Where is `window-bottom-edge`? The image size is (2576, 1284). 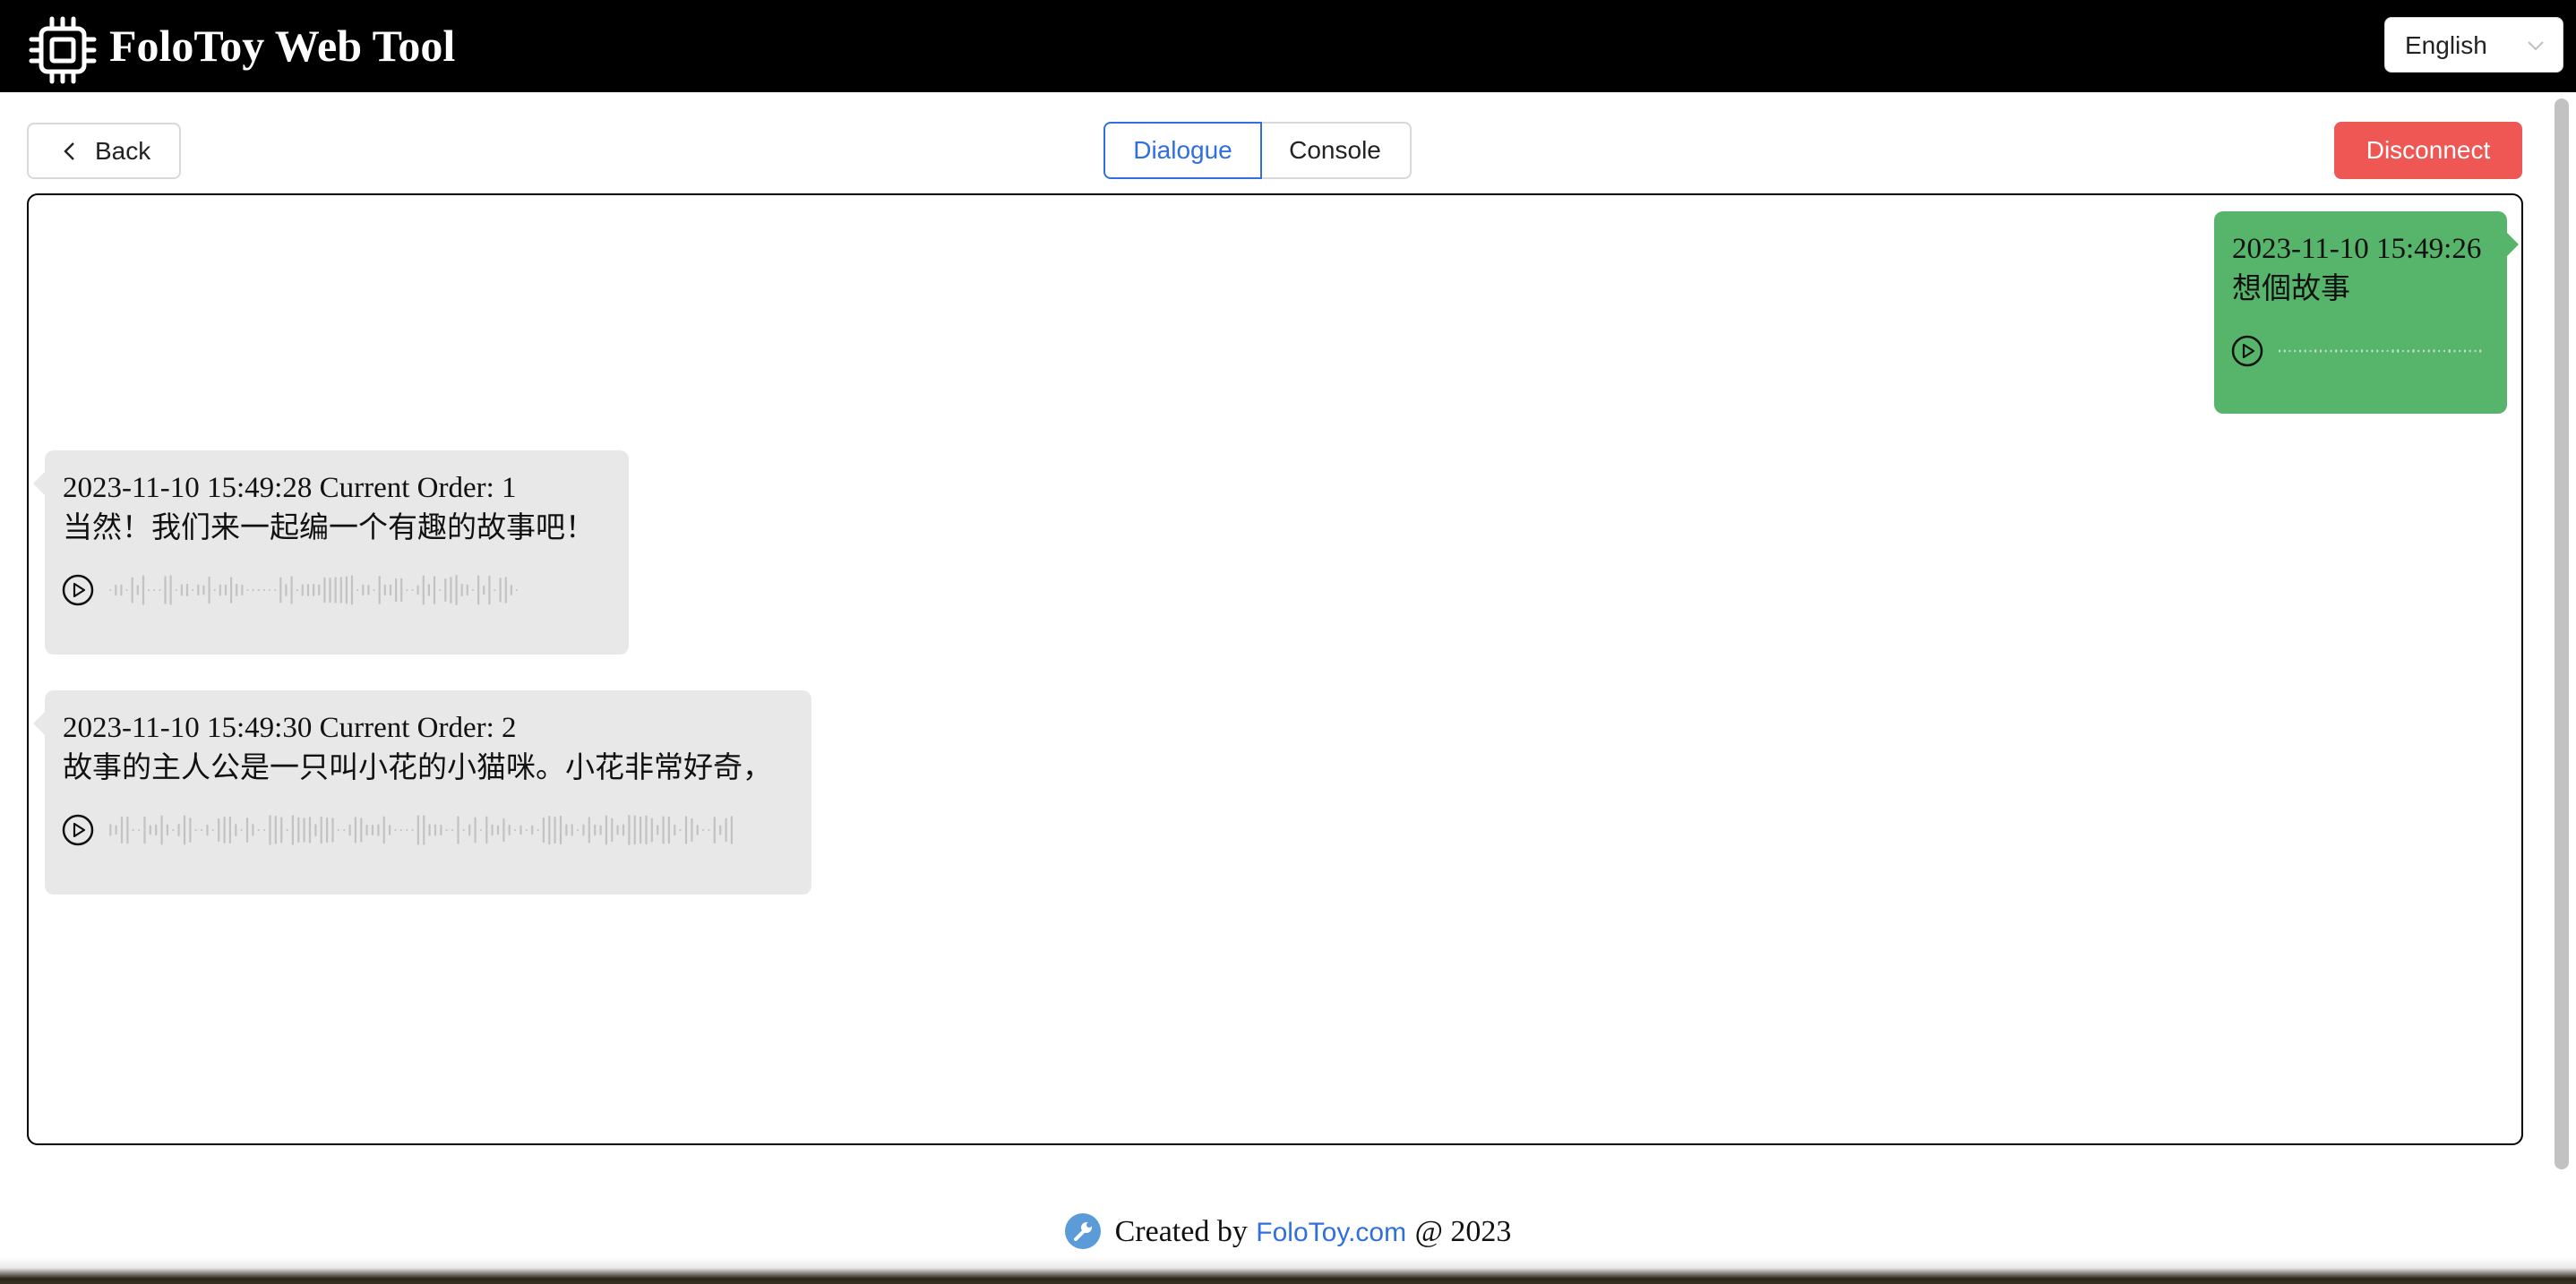 window-bottom-edge is located at coordinates (1288, 1271).